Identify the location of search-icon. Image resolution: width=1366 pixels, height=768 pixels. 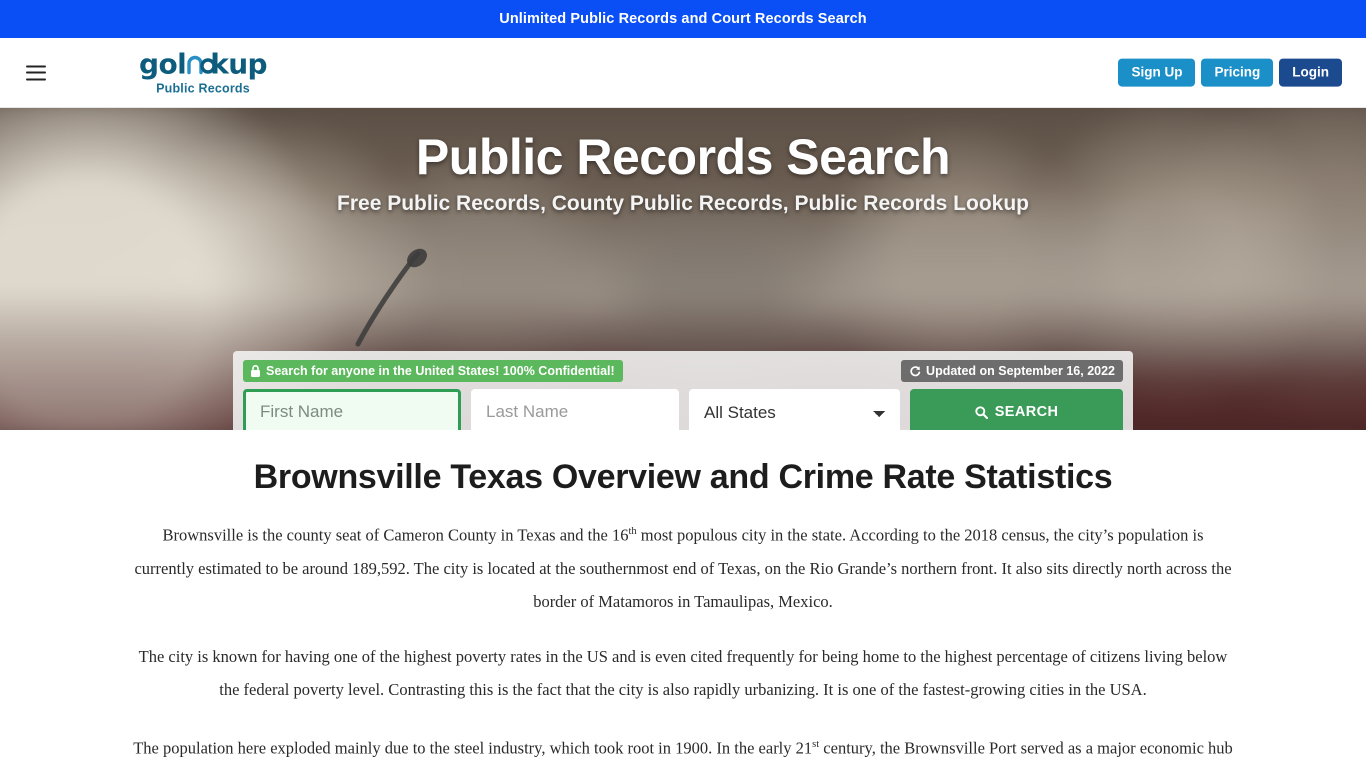
(981, 412).